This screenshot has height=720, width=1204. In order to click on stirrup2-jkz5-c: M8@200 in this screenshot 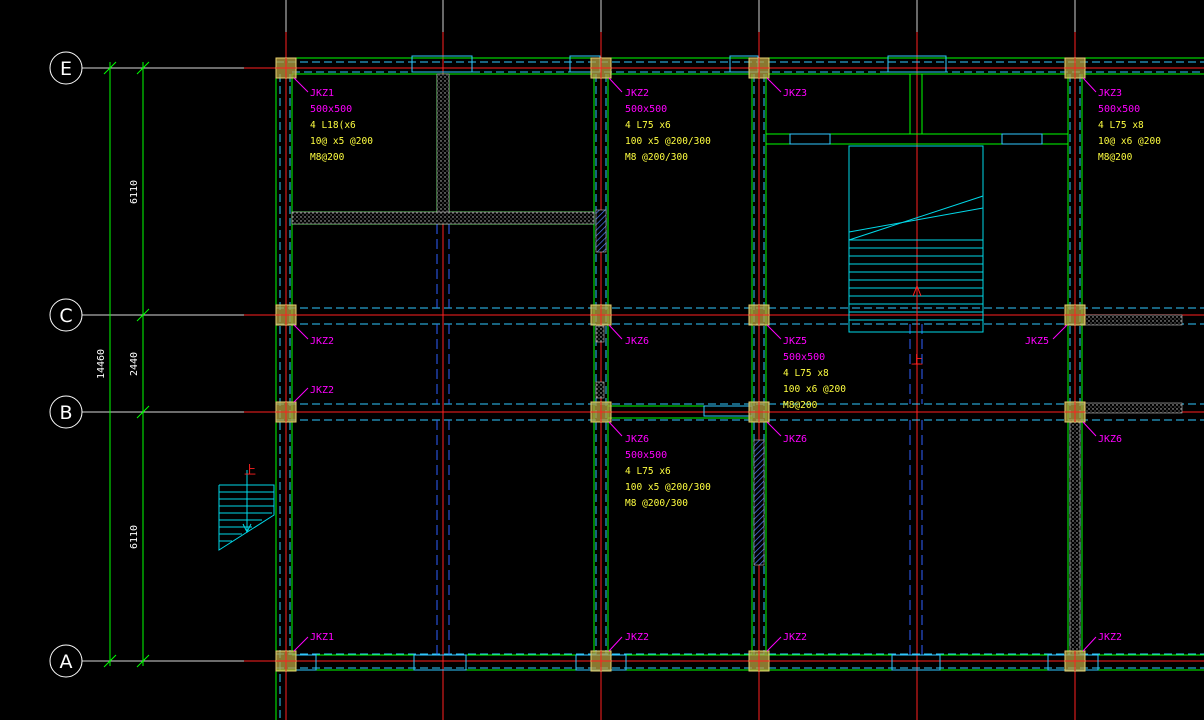, I will do `click(800, 405)`.